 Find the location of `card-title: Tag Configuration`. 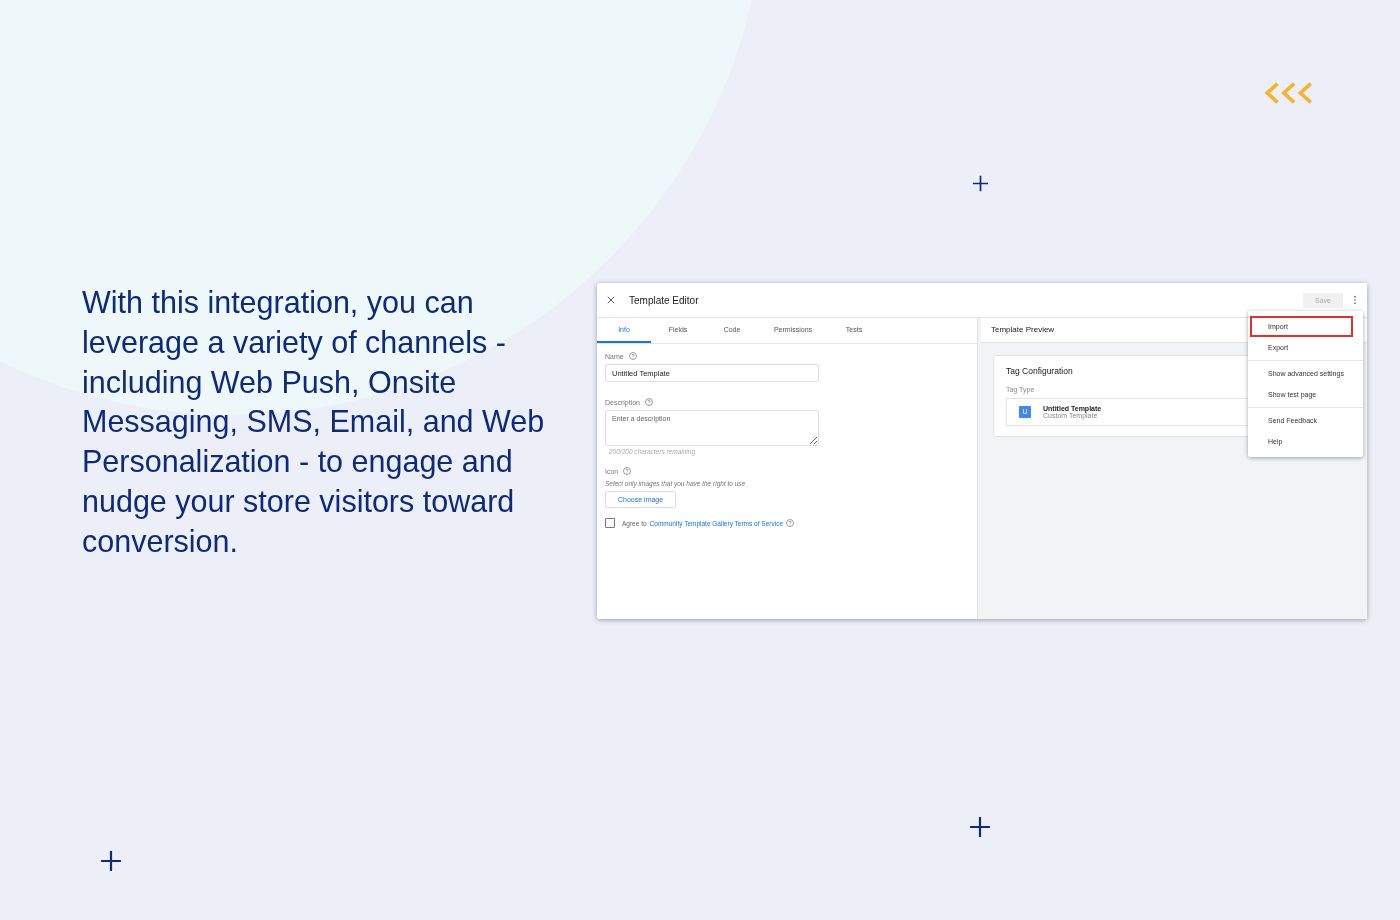

card-title: Tag Configuration is located at coordinates (1039, 371).